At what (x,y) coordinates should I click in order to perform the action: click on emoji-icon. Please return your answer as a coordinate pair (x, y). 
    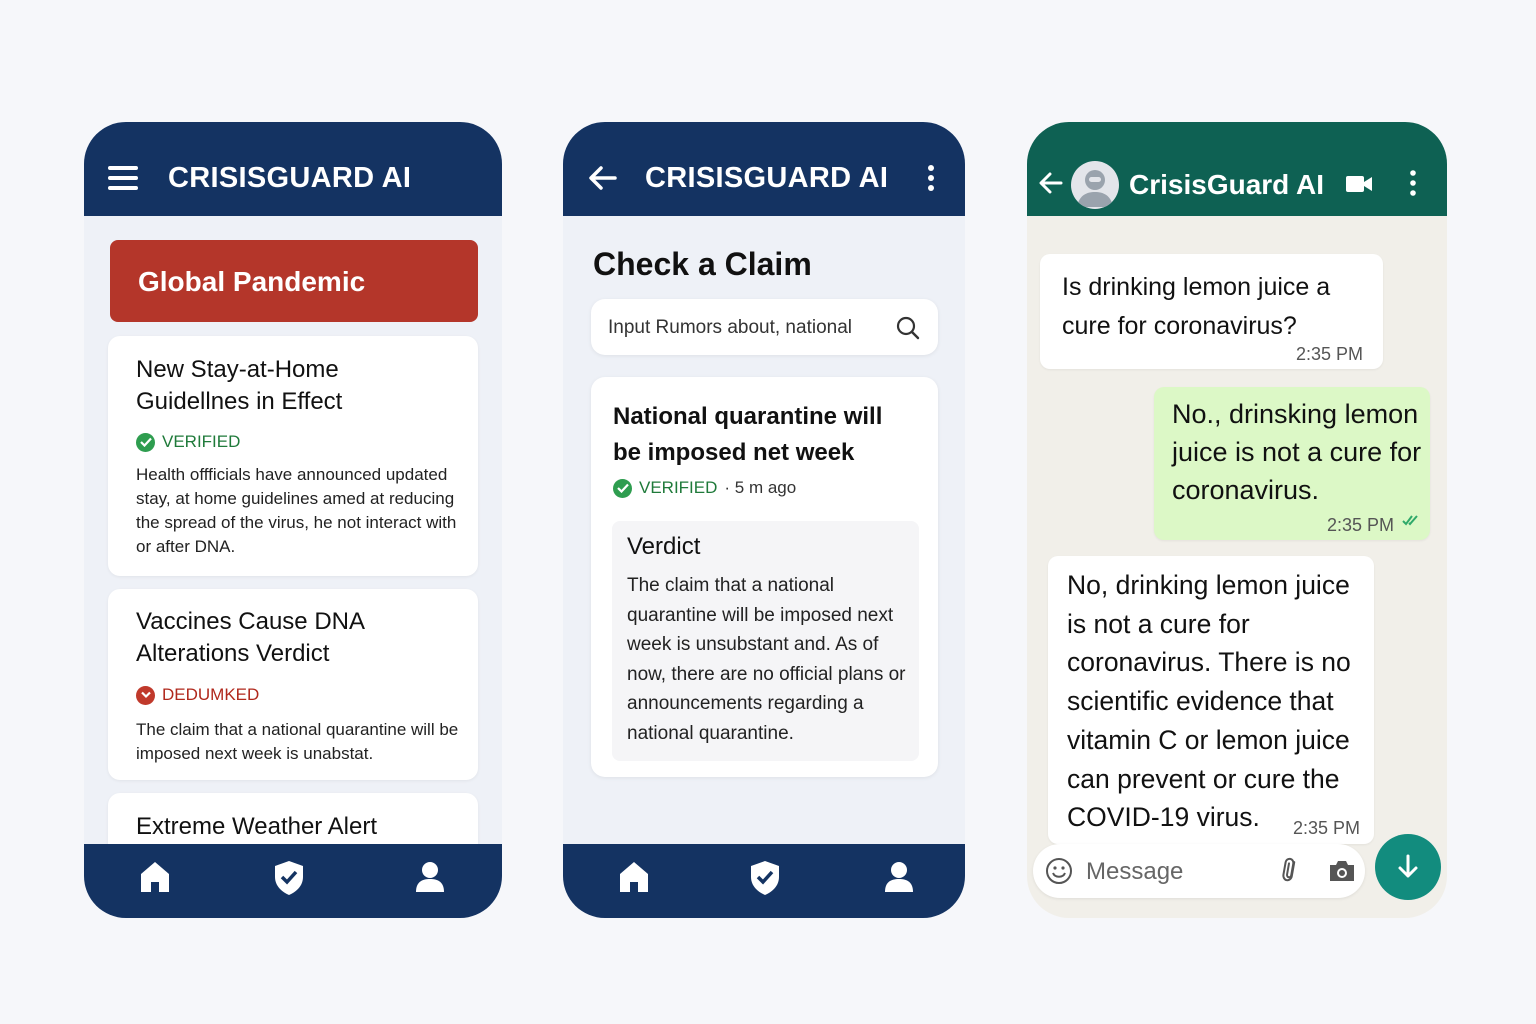
    Looking at the image, I should click on (1059, 871).